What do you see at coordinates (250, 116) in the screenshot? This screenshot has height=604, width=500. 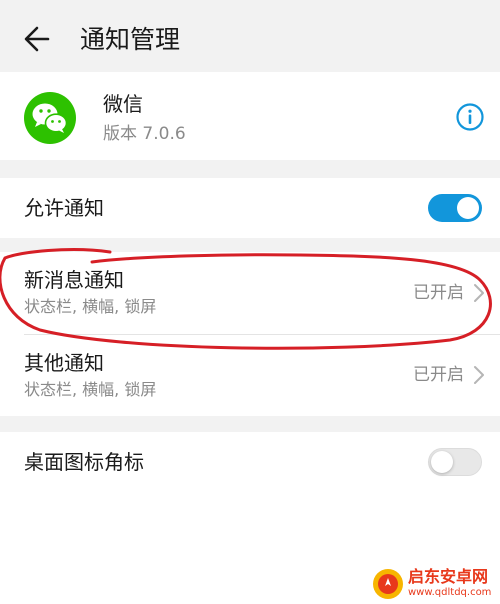 I see `app-info-card: 微信 版本 7.0.6` at bounding box center [250, 116].